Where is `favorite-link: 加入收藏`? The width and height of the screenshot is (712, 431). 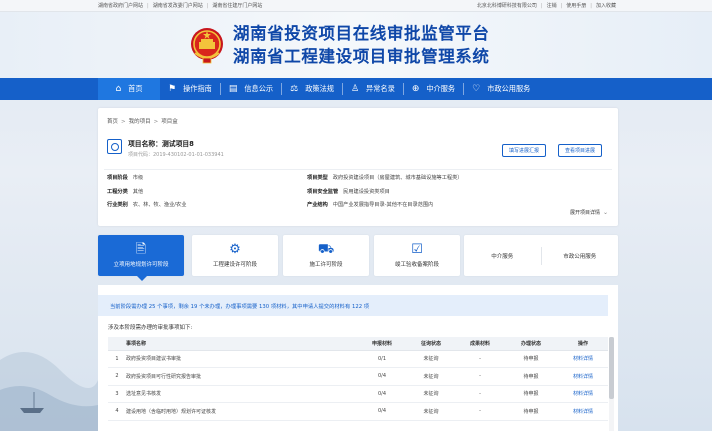 favorite-link: 加入收藏 is located at coordinates (601, 5).